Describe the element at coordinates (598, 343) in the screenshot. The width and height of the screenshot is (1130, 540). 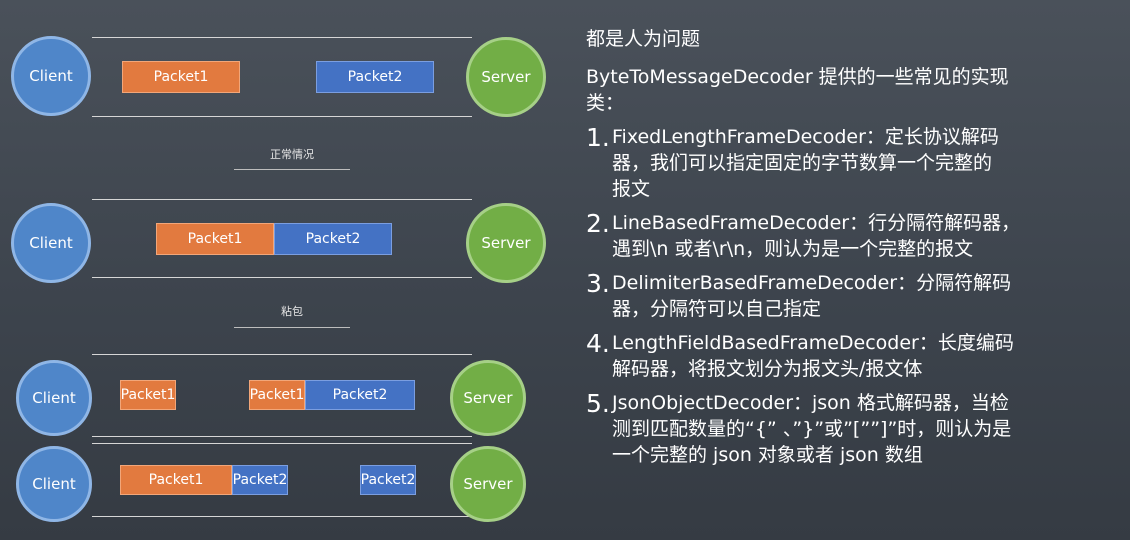
I see `item-number: 4.` at that location.